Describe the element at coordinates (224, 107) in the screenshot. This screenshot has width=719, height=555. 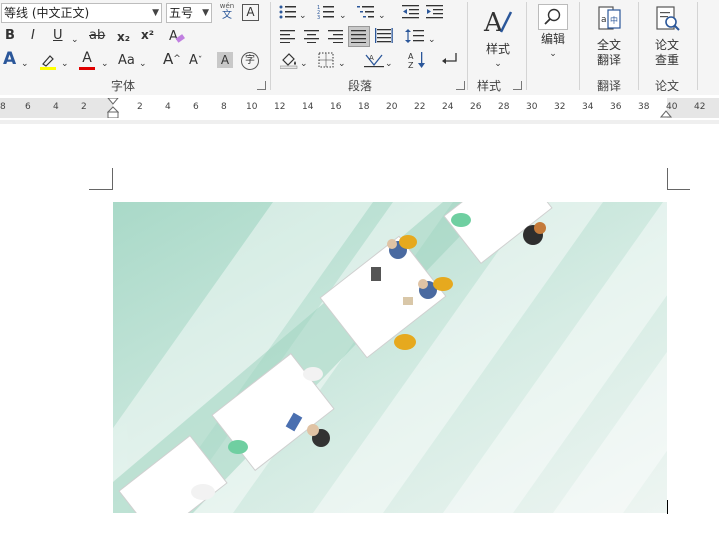
I see `ruler-tick: 8` at that location.